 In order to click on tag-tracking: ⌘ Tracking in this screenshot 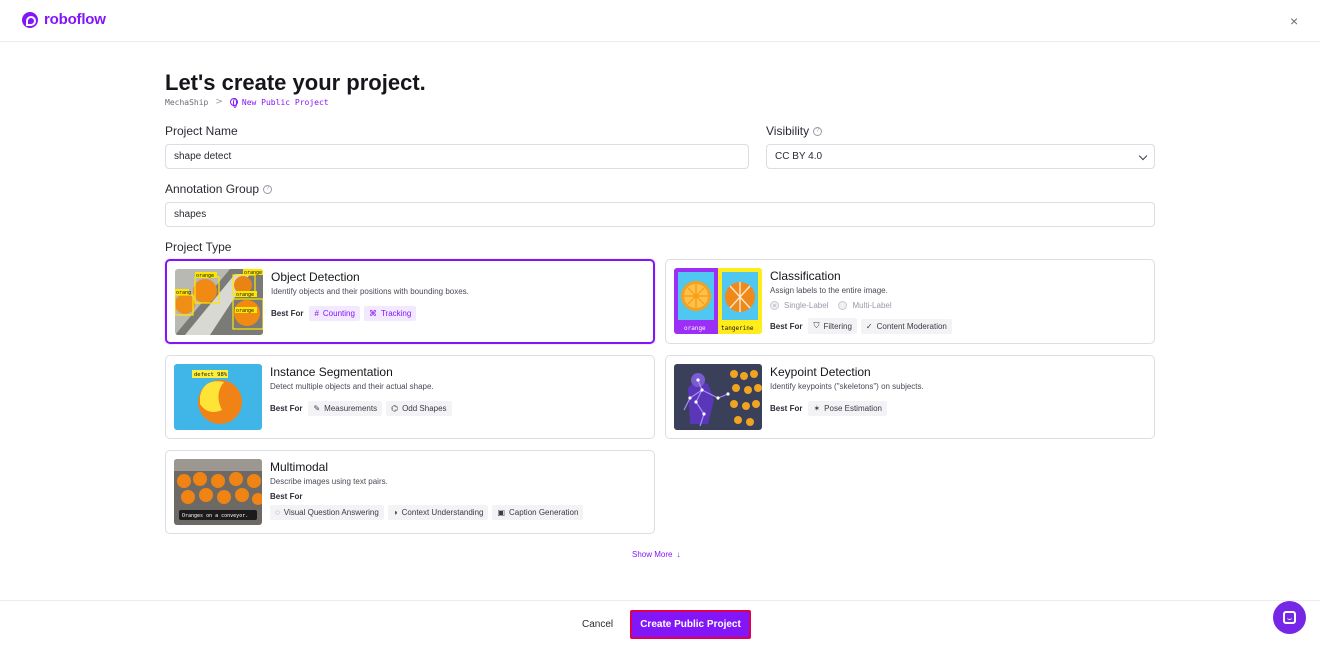, I will do `click(390, 313)`.